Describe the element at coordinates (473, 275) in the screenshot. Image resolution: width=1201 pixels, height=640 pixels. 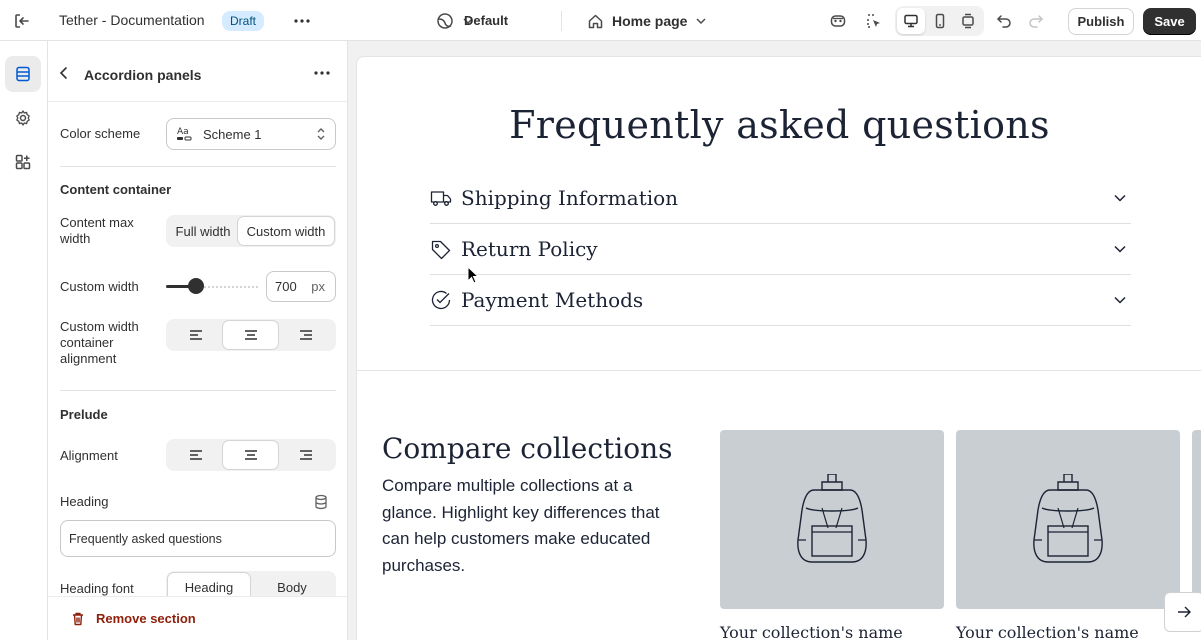
I see `mouse-cursor-icon` at that location.